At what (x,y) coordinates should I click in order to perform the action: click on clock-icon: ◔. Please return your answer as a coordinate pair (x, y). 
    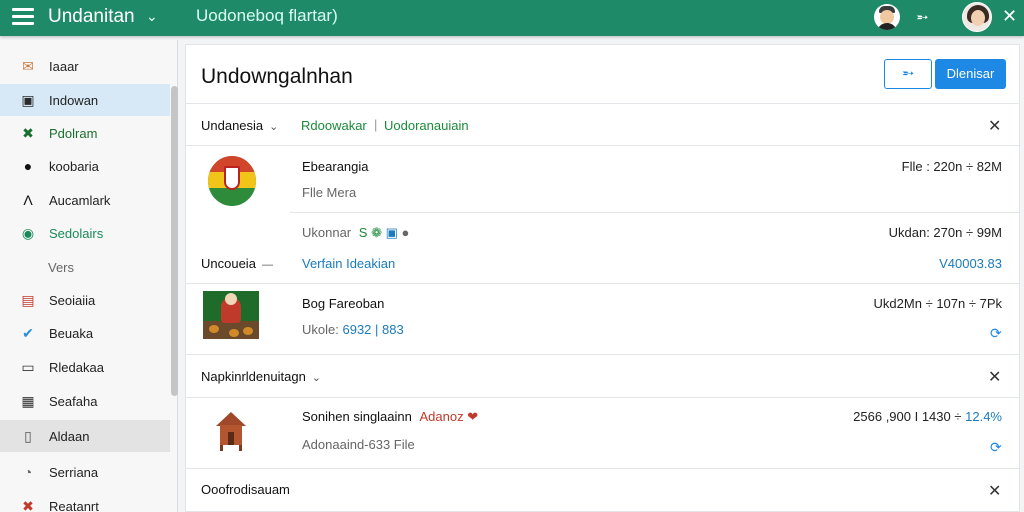
    Looking at the image, I should click on (28, 472).